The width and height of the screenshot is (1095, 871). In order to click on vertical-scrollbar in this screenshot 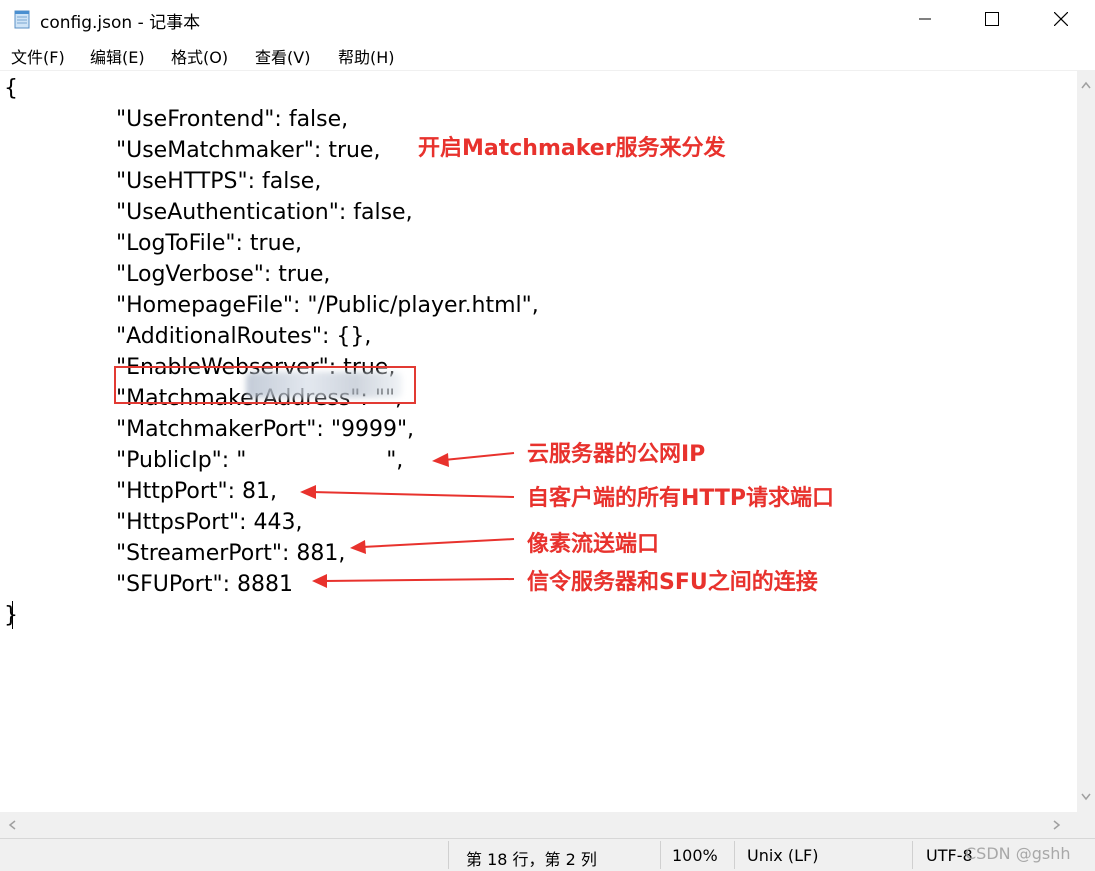, I will do `click(1086, 441)`.